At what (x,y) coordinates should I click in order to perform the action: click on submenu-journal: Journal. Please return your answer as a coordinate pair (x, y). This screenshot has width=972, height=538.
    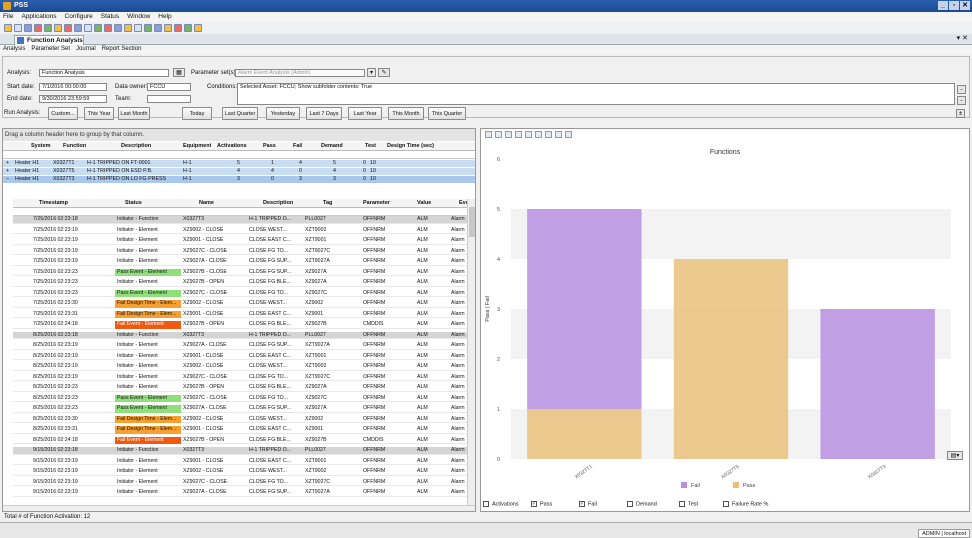
    Looking at the image, I should click on (86, 49).